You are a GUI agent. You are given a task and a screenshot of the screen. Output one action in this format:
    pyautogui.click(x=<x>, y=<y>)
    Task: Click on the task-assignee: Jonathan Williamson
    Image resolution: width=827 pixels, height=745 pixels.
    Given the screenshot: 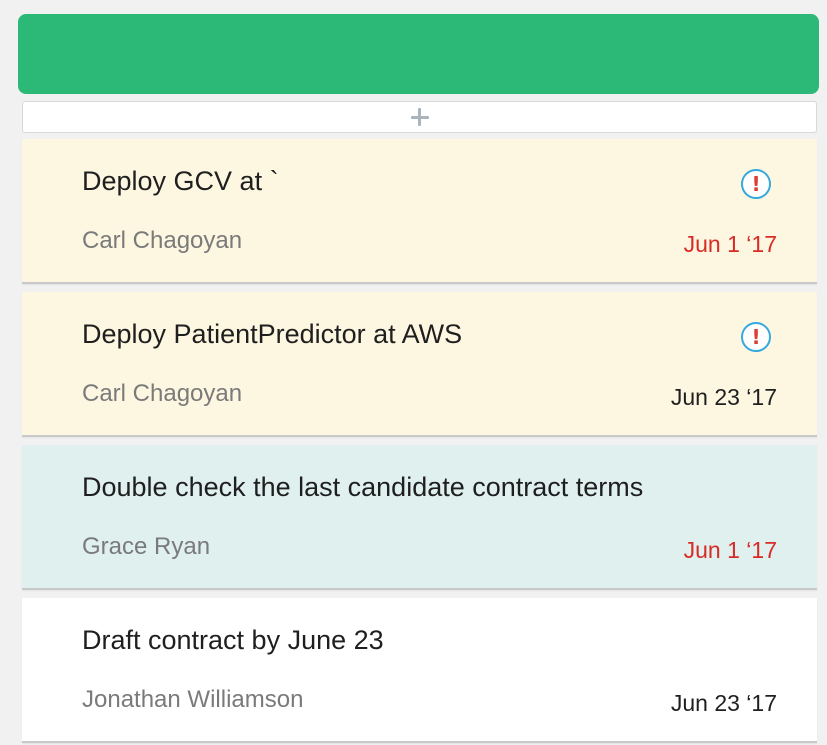 What is the action you would take?
    pyautogui.click(x=193, y=699)
    